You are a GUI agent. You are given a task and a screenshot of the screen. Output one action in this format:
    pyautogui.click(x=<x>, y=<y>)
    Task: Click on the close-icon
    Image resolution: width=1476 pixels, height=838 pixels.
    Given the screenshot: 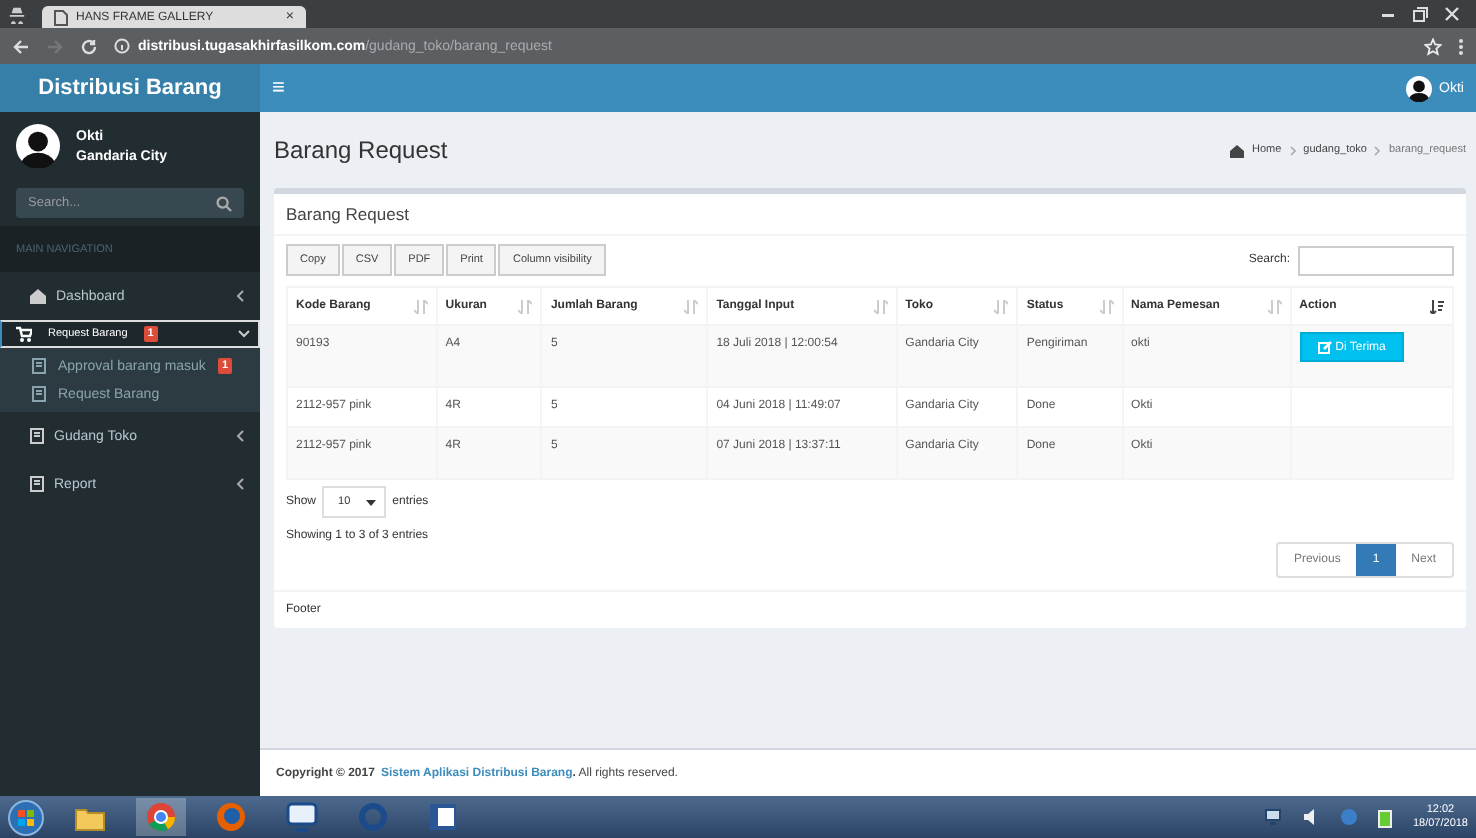 What is the action you would take?
    pyautogui.click(x=1452, y=14)
    